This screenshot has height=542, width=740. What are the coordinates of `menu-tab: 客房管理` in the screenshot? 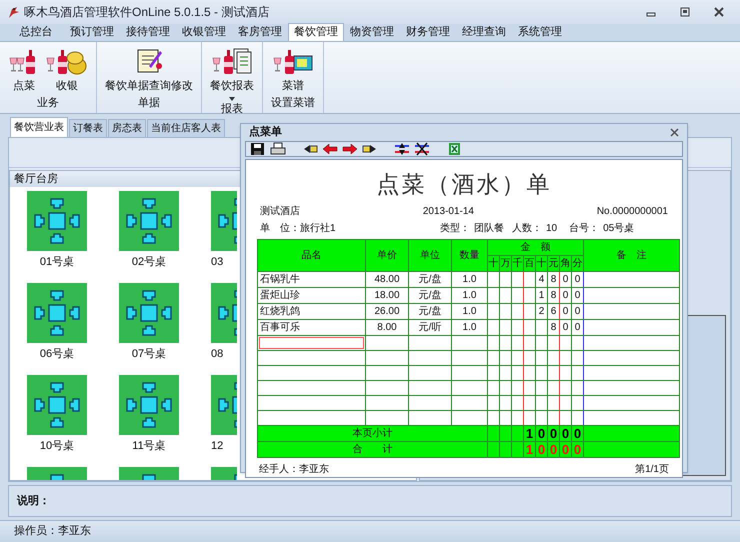 It's located at (260, 32).